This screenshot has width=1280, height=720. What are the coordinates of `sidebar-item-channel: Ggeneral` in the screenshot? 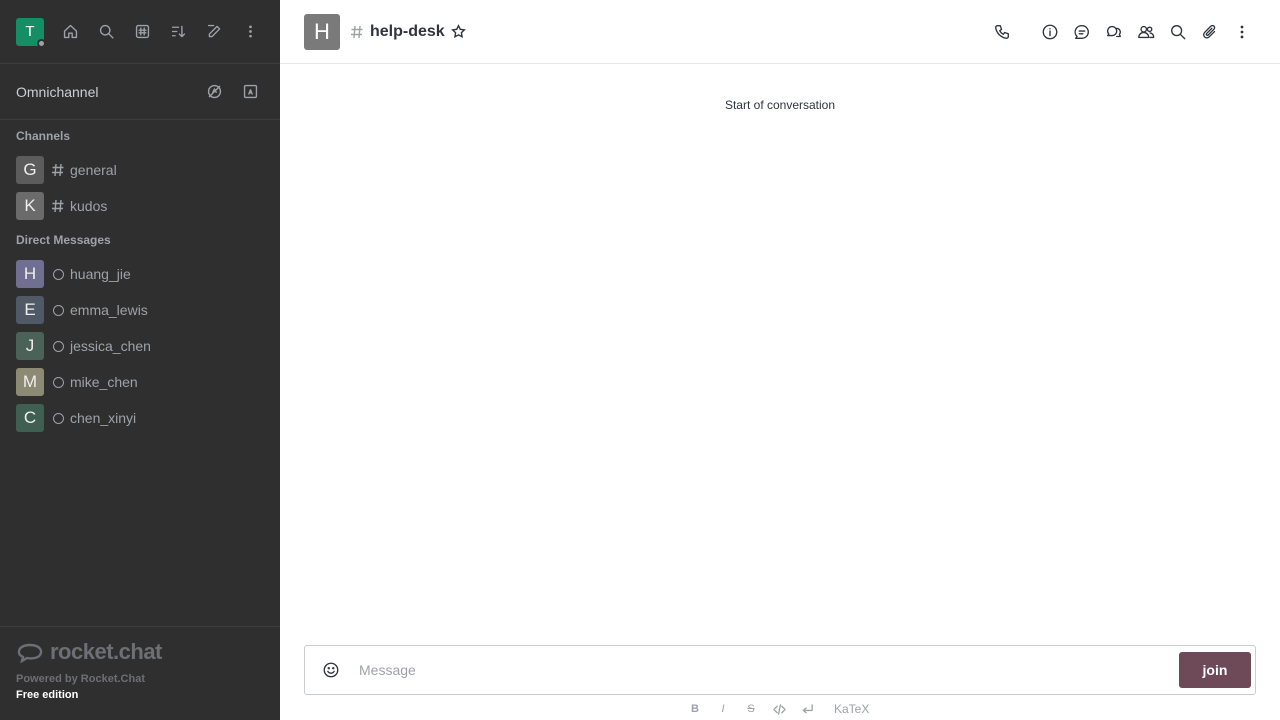 It's located at (140, 170).